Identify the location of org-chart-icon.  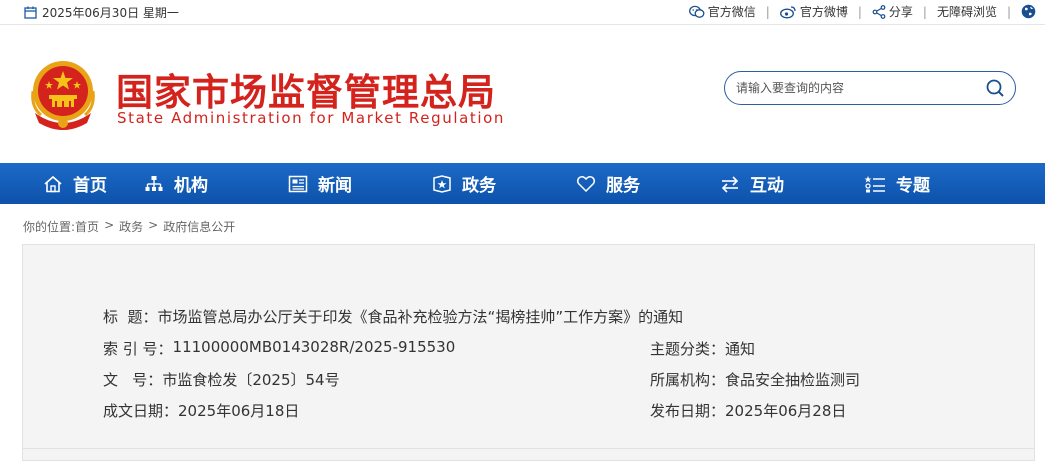
(154, 183).